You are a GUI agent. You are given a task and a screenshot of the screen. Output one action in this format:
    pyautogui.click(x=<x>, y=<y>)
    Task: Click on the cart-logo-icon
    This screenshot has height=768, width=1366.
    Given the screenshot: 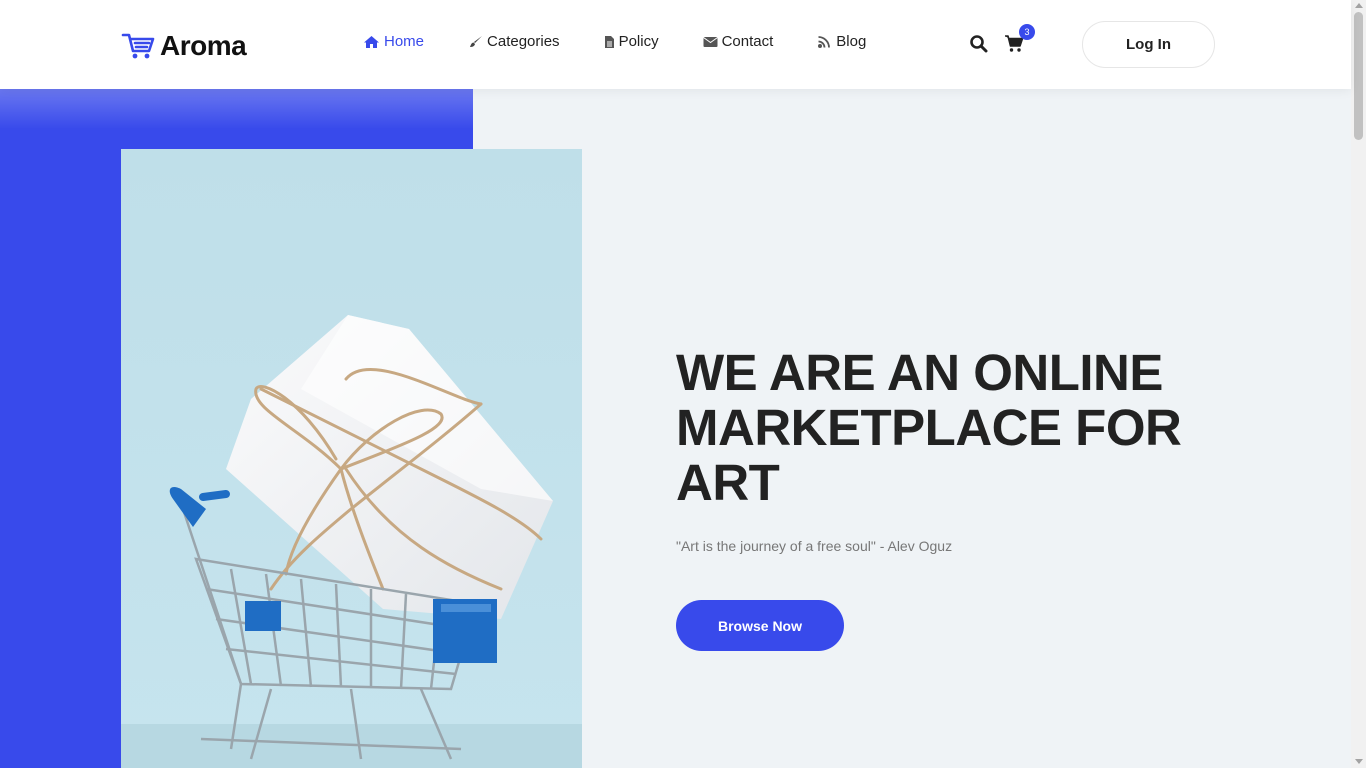 What is the action you would take?
    pyautogui.click(x=138, y=46)
    